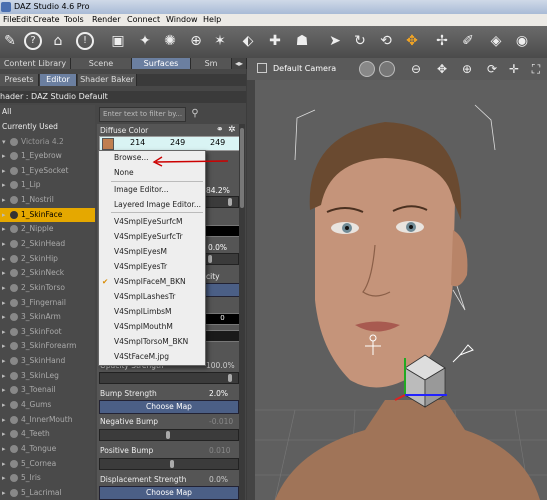 The height and width of the screenshot is (500, 547). Describe the element at coordinates (536, 69) in the screenshot. I see `frame-icon: ⛶` at that location.